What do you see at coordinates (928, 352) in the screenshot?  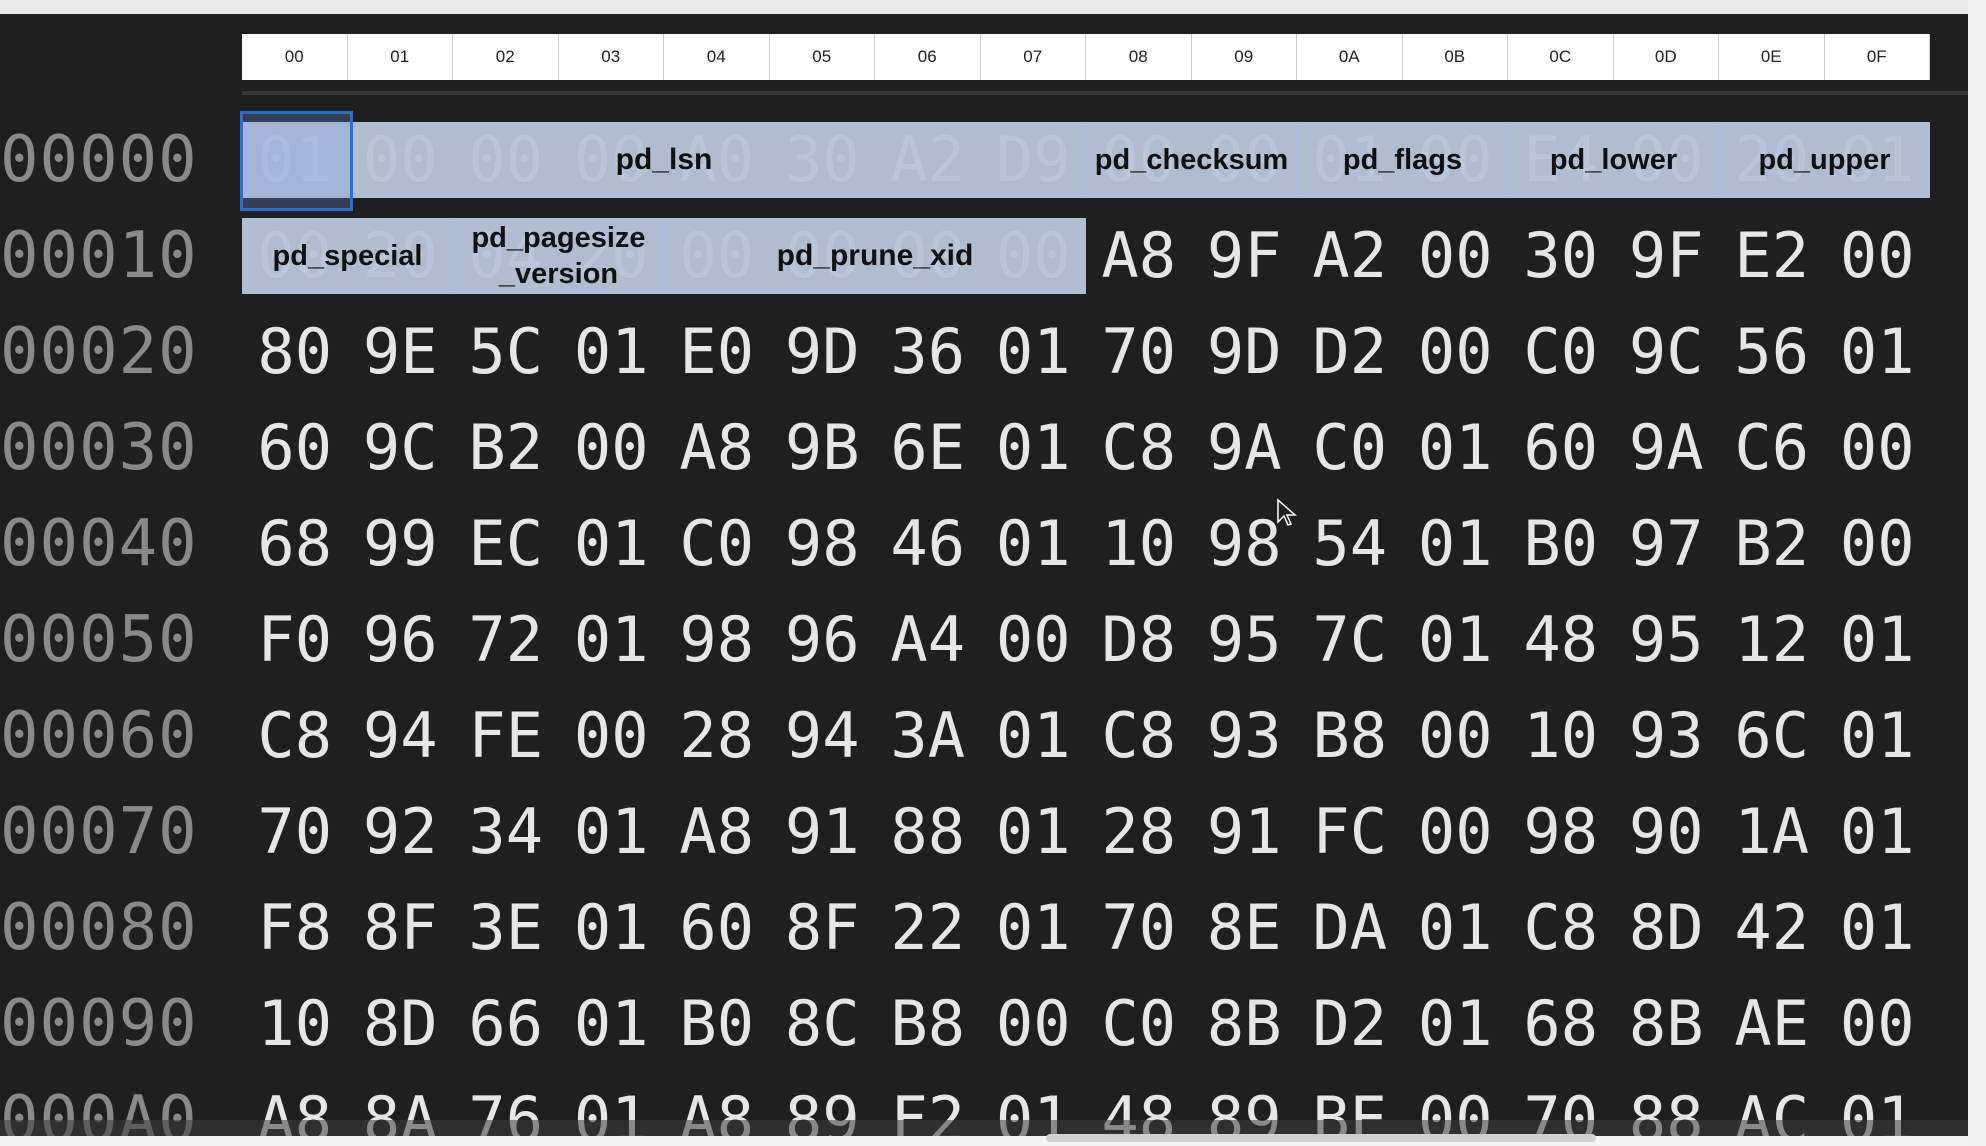 I see `hex-byte: 36` at bounding box center [928, 352].